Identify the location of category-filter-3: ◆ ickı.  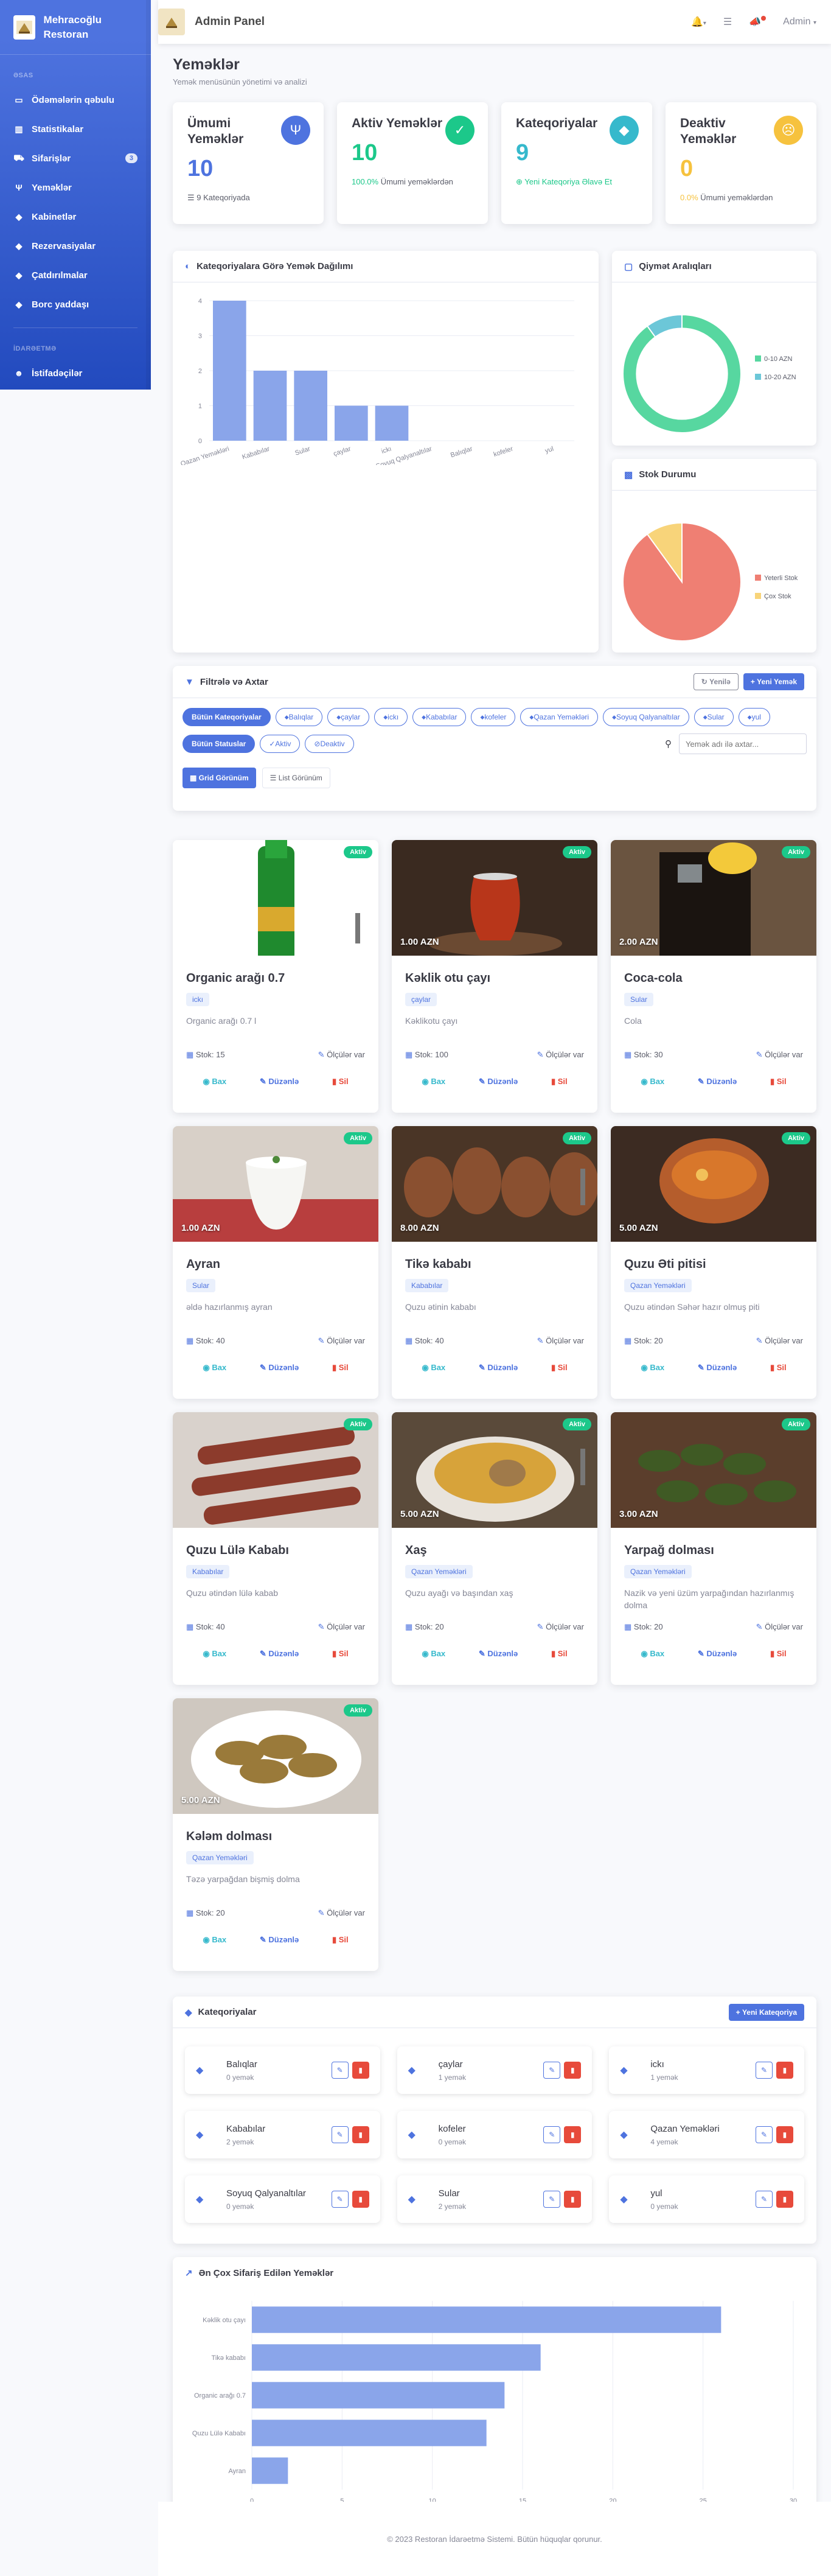
(391, 717).